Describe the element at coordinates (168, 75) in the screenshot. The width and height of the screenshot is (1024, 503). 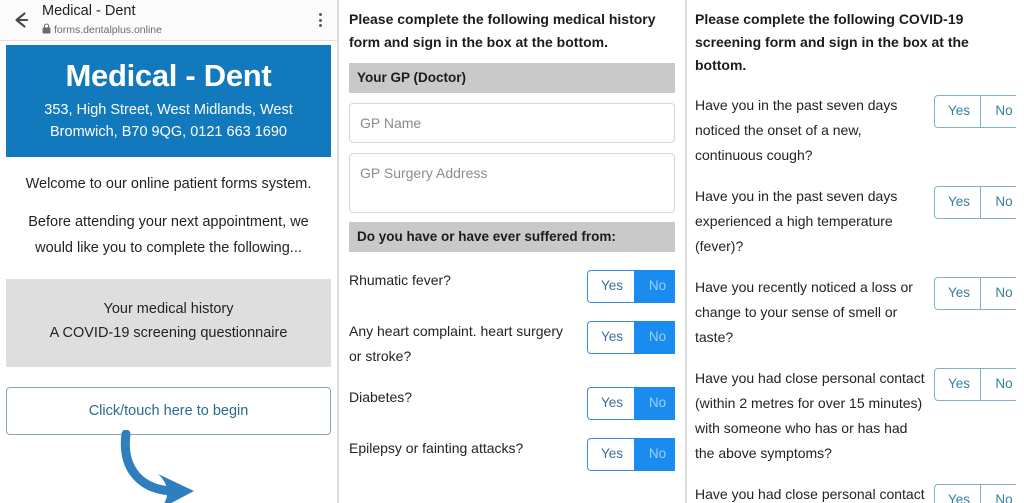
I see `practice-name: Medical - Dent` at that location.